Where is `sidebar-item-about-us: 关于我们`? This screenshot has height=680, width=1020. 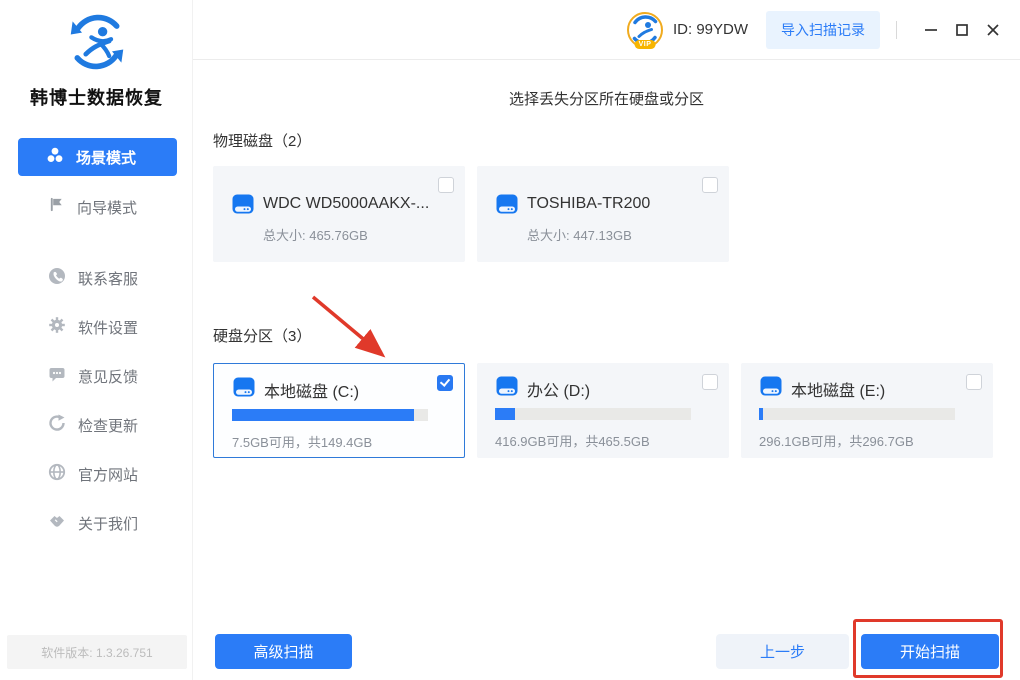
sidebar-item-about-us: 关于我们 is located at coordinates (96, 523).